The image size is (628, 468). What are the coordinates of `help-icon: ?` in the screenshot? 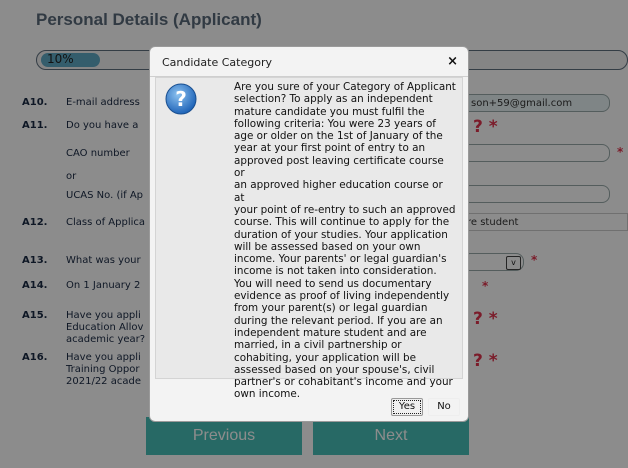 It's located at (181, 99).